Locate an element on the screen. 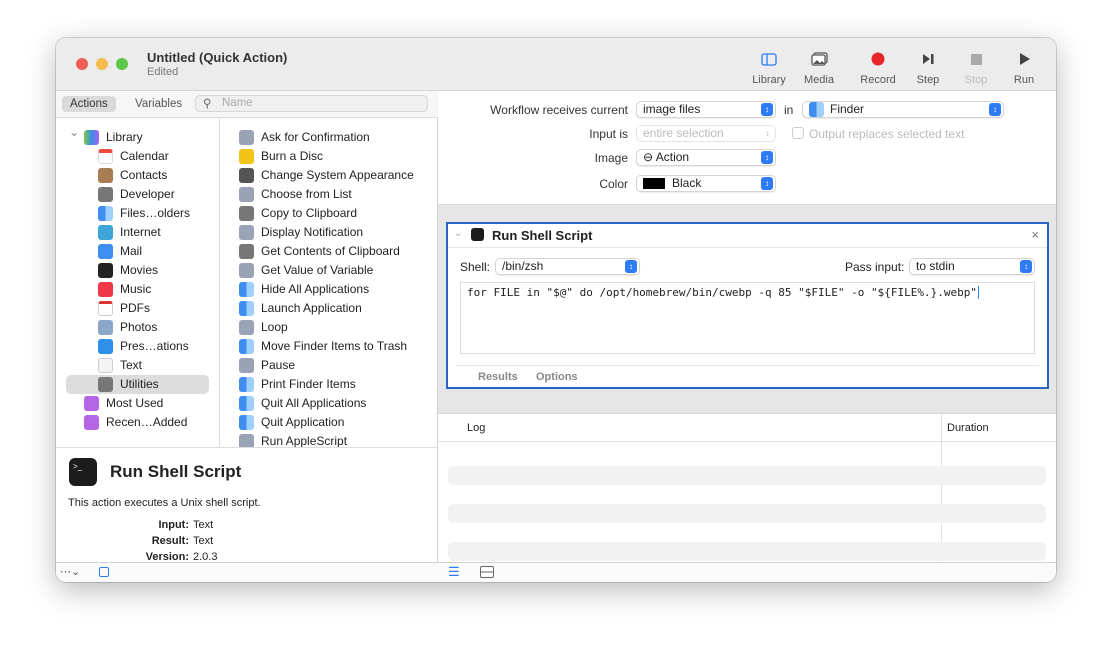 This screenshot has height=657, width=1112. color-select: Black ↕ is located at coordinates (706, 183).